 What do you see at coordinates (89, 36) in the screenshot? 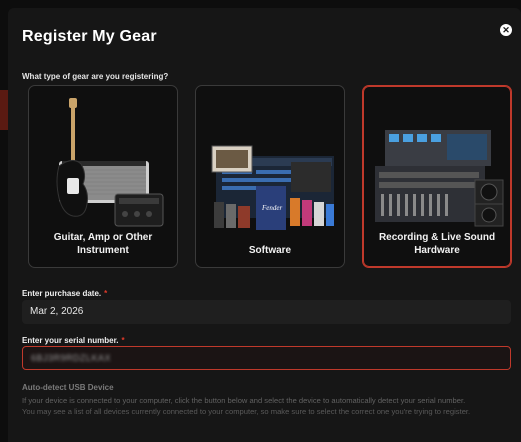
I see `modal-title: Register My Gear` at bounding box center [89, 36].